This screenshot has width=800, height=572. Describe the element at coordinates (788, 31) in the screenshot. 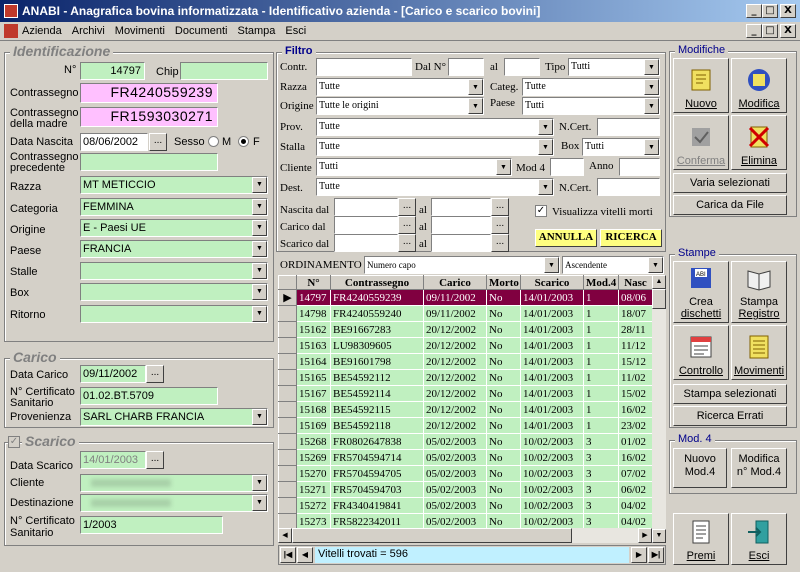

I see `child-close-button: X` at that location.